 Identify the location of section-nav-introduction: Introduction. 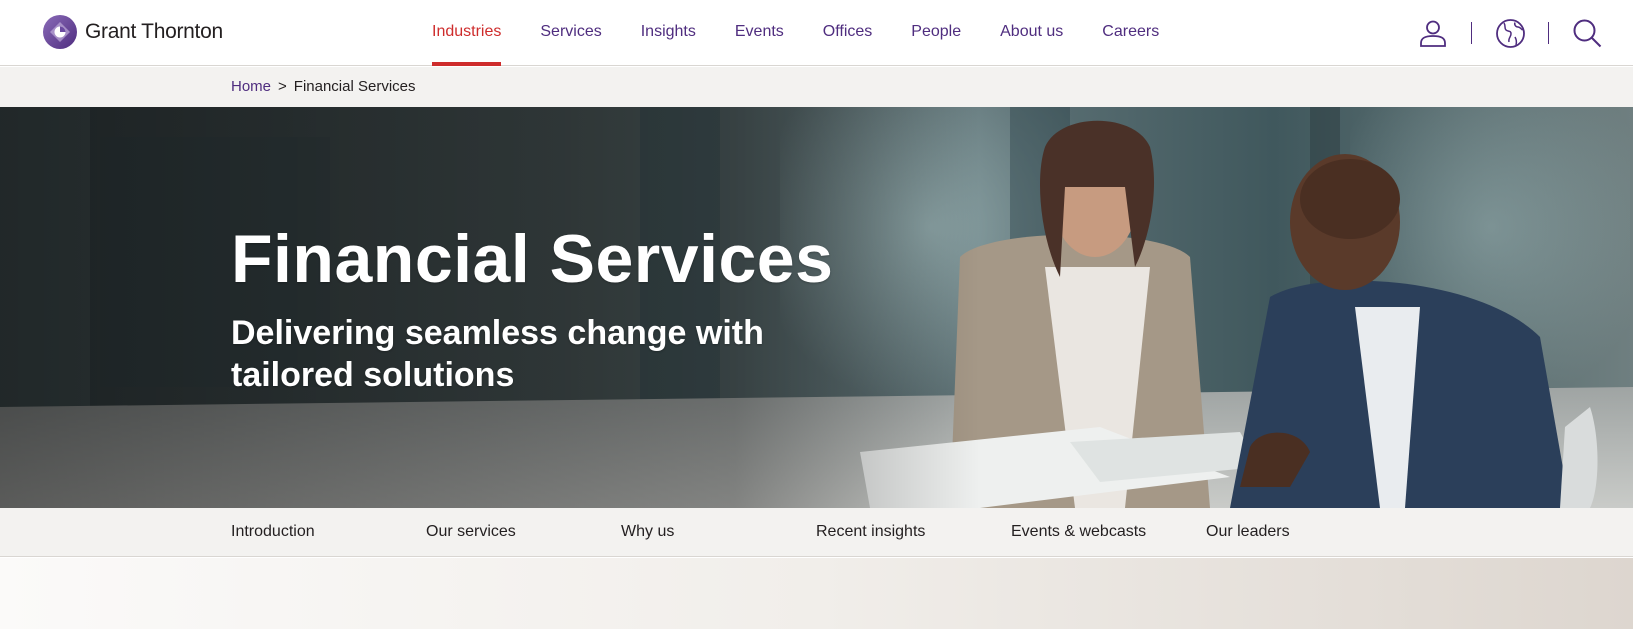
(273, 532).